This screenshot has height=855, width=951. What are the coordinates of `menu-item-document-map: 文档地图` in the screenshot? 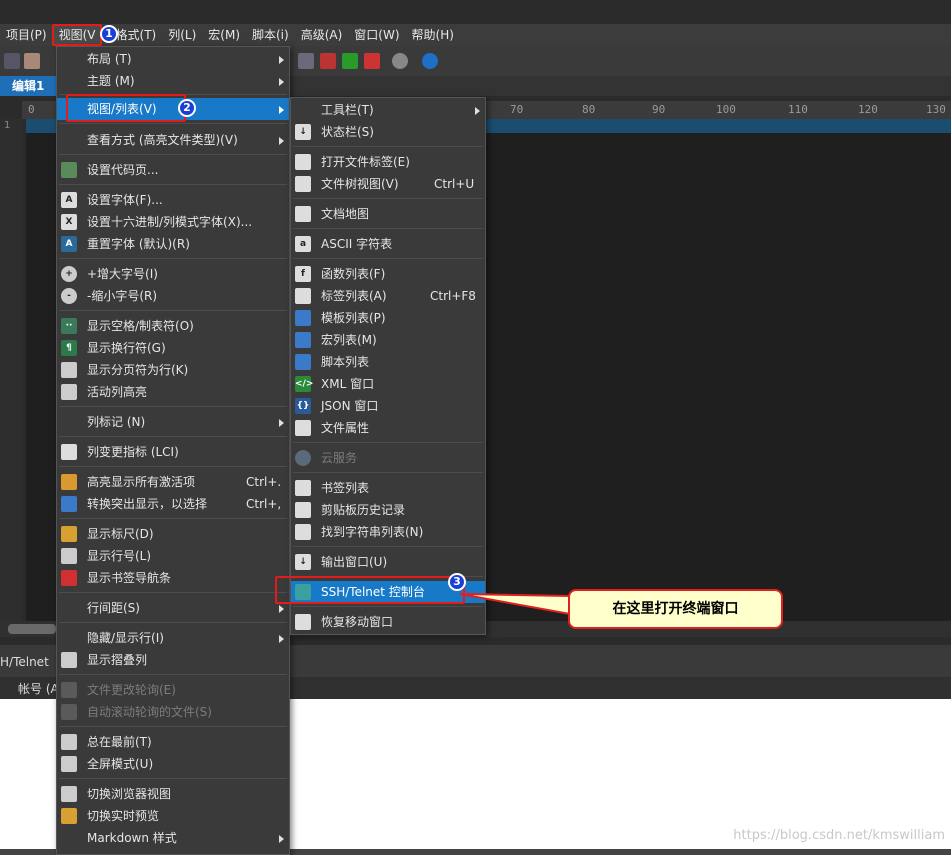 It's located at (388, 214).